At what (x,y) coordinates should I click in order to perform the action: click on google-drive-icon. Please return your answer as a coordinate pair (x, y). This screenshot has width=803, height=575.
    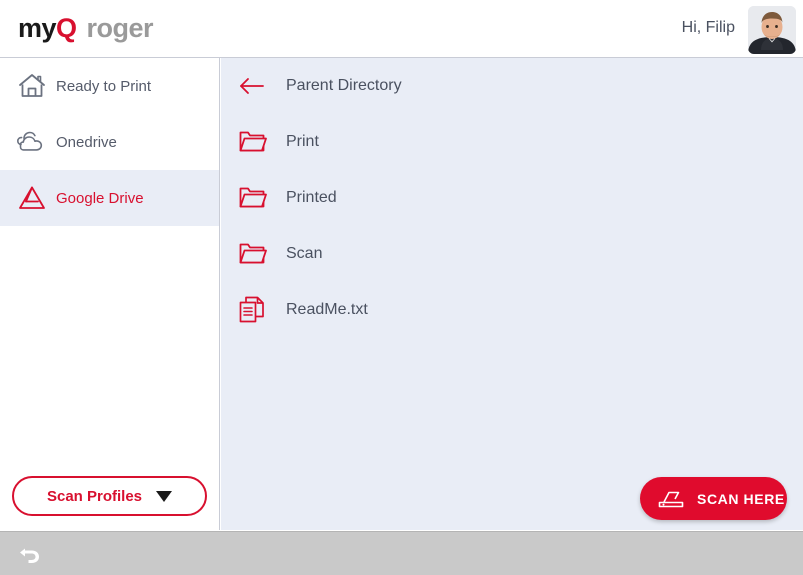
    Looking at the image, I should click on (32, 198).